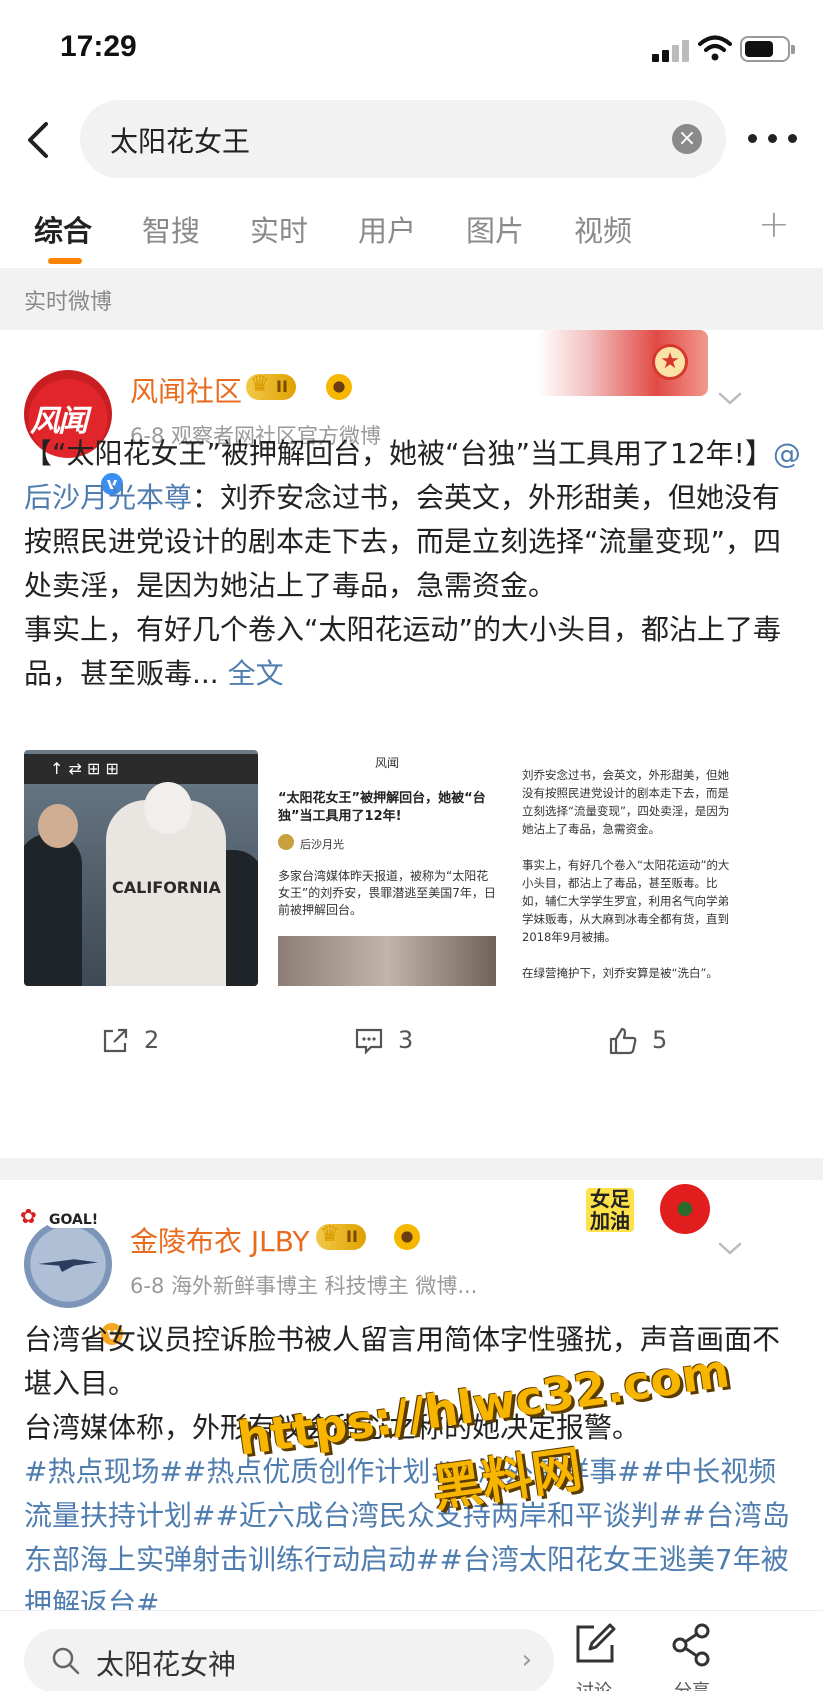 This screenshot has width=823, height=1691. I want to click on thumbs-up-icon, so click(623, 1041).